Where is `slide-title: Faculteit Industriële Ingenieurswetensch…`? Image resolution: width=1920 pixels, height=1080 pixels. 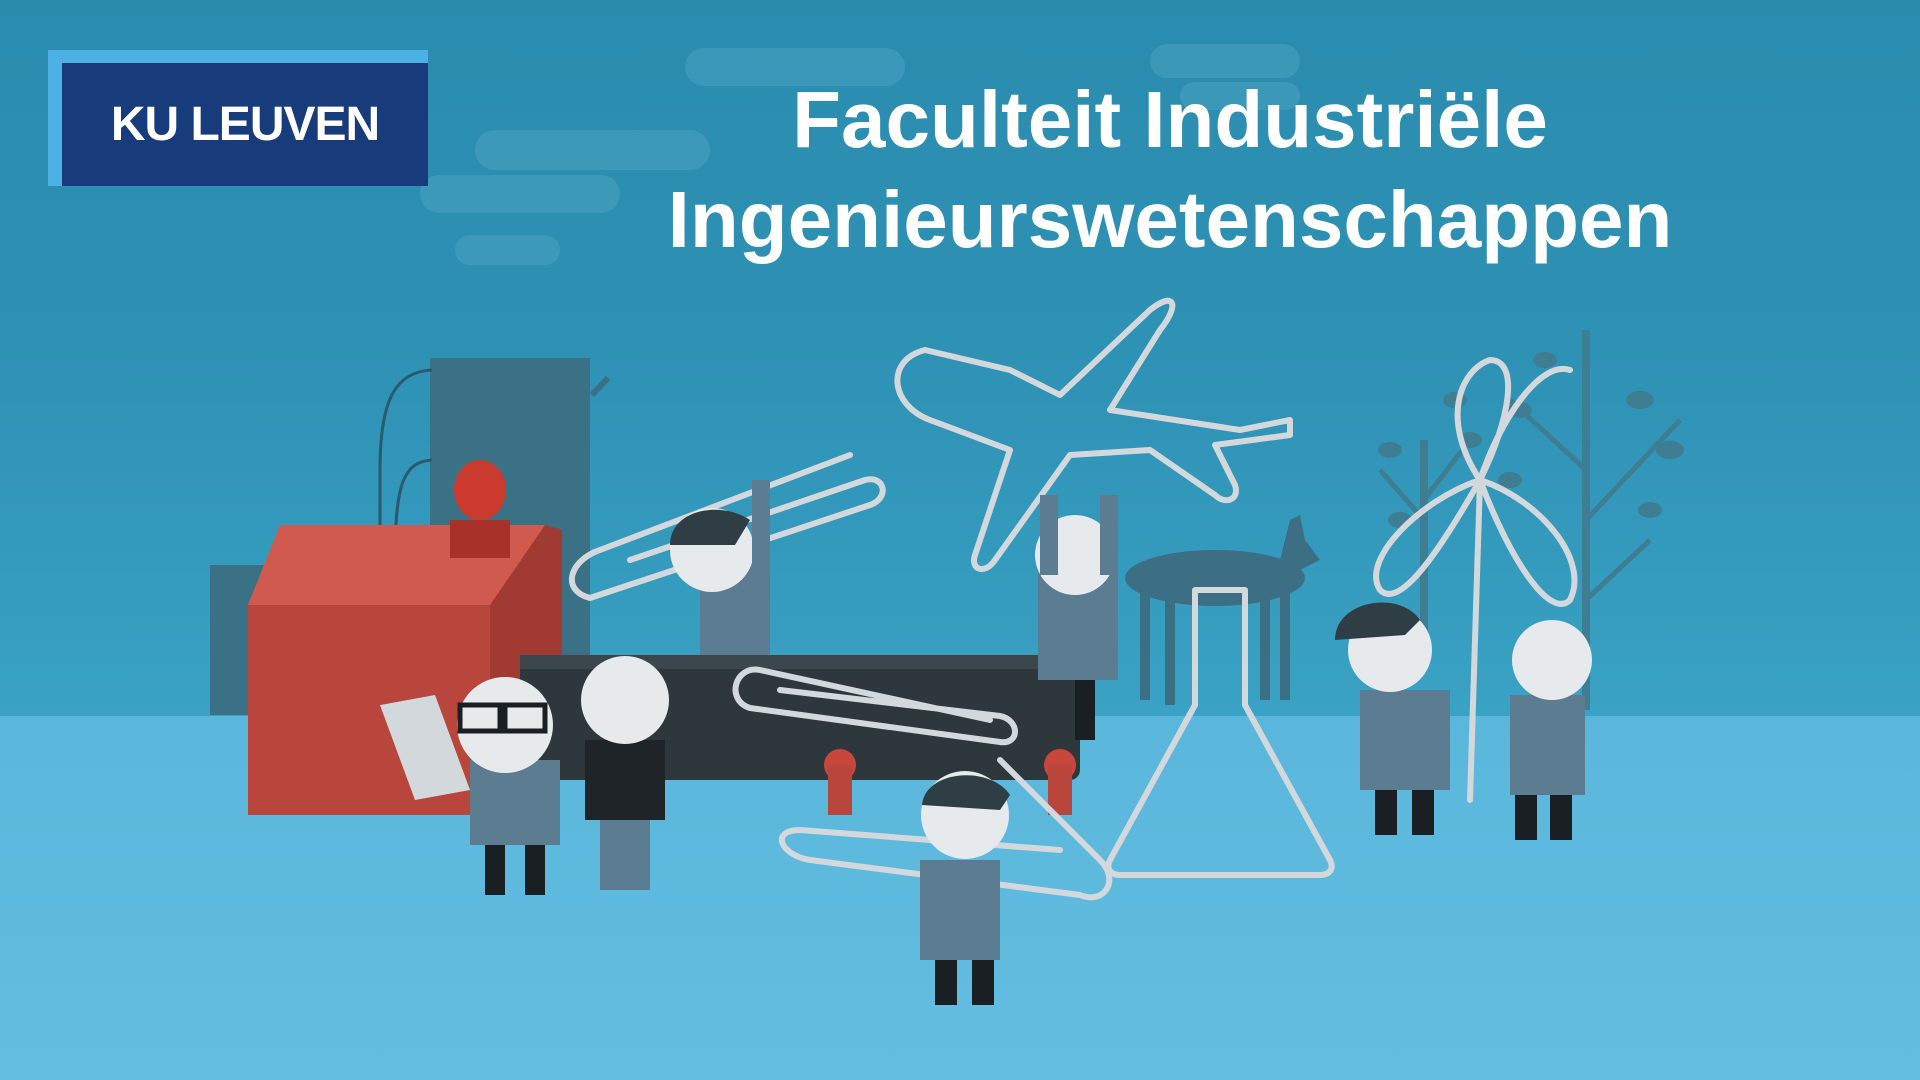 slide-title: Faculteit Industriële Ingenieurswetensch… is located at coordinates (1170, 170).